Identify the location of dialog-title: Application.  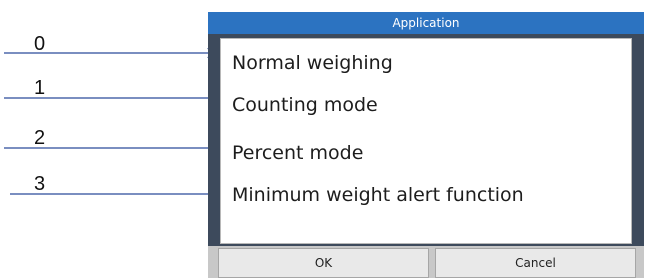
(426, 23).